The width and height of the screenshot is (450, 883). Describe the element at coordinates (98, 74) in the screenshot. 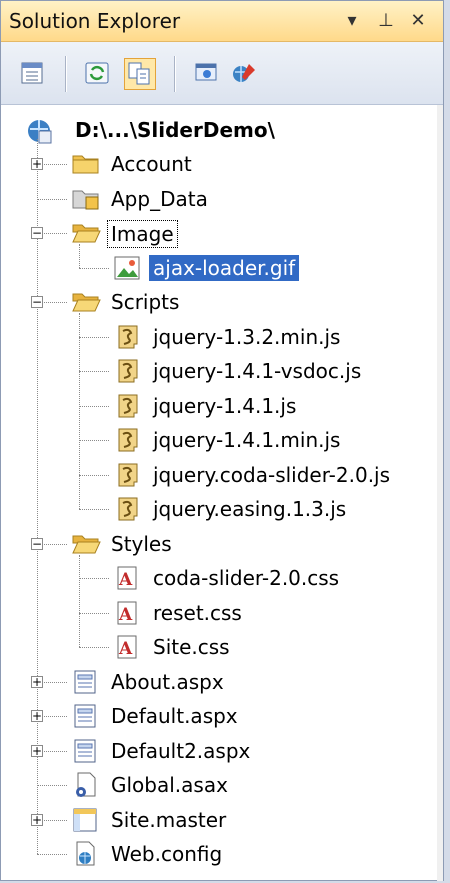

I see `refresh-tool-icon` at that location.